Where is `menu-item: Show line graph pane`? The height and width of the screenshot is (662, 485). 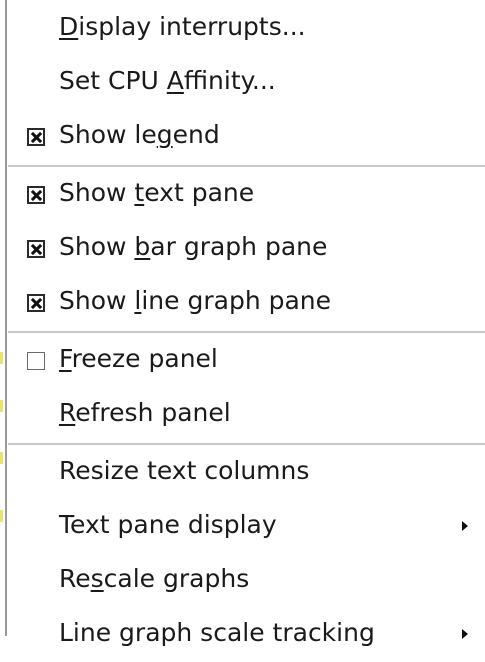
menu-item: Show line graph pane is located at coordinates (246, 303).